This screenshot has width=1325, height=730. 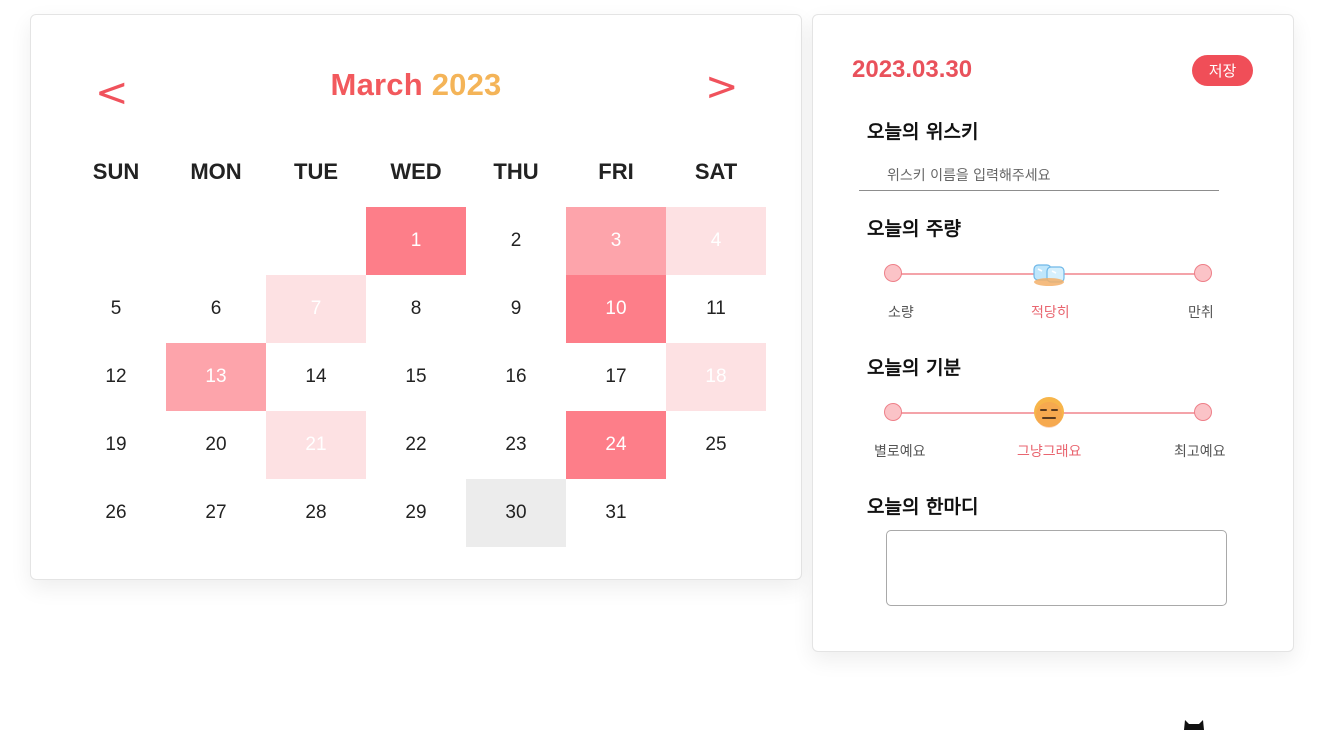 I want to click on day-cell-8: 8, so click(x=416, y=309).